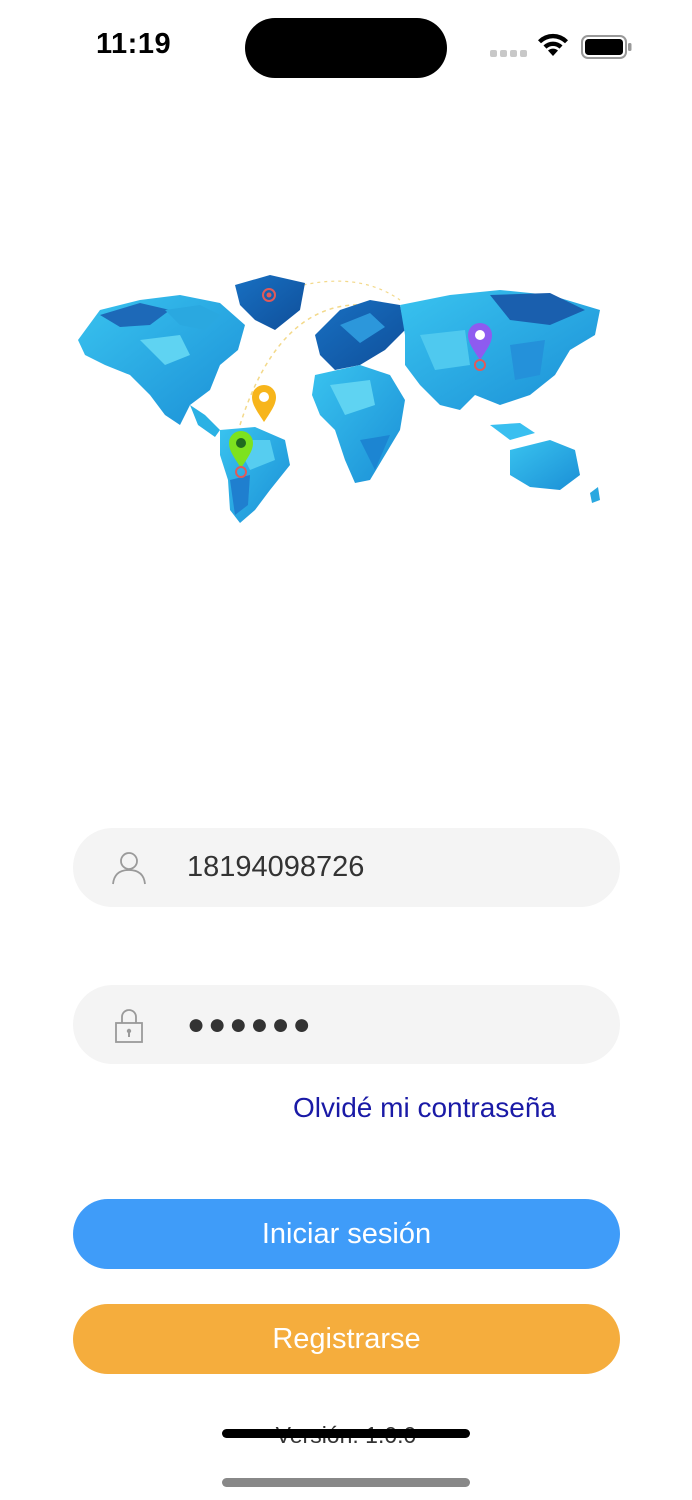 The width and height of the screenshot is (692, 1500). What do you see at coordinates (606, 47) in the screenshot?
I see `battery-icon` at bounding box center [606, 47].